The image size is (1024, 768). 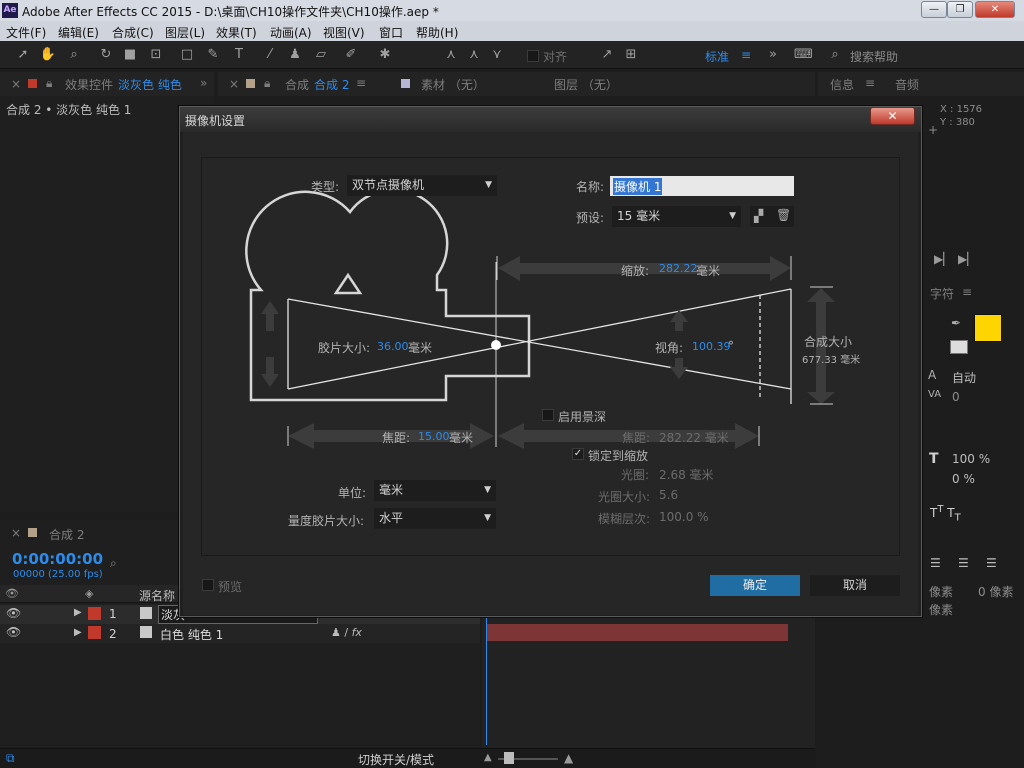 What do you see at coordinates (325, 187) in the screenshot?
I see `type-label: 类型:` at bounding box center [325, 187].